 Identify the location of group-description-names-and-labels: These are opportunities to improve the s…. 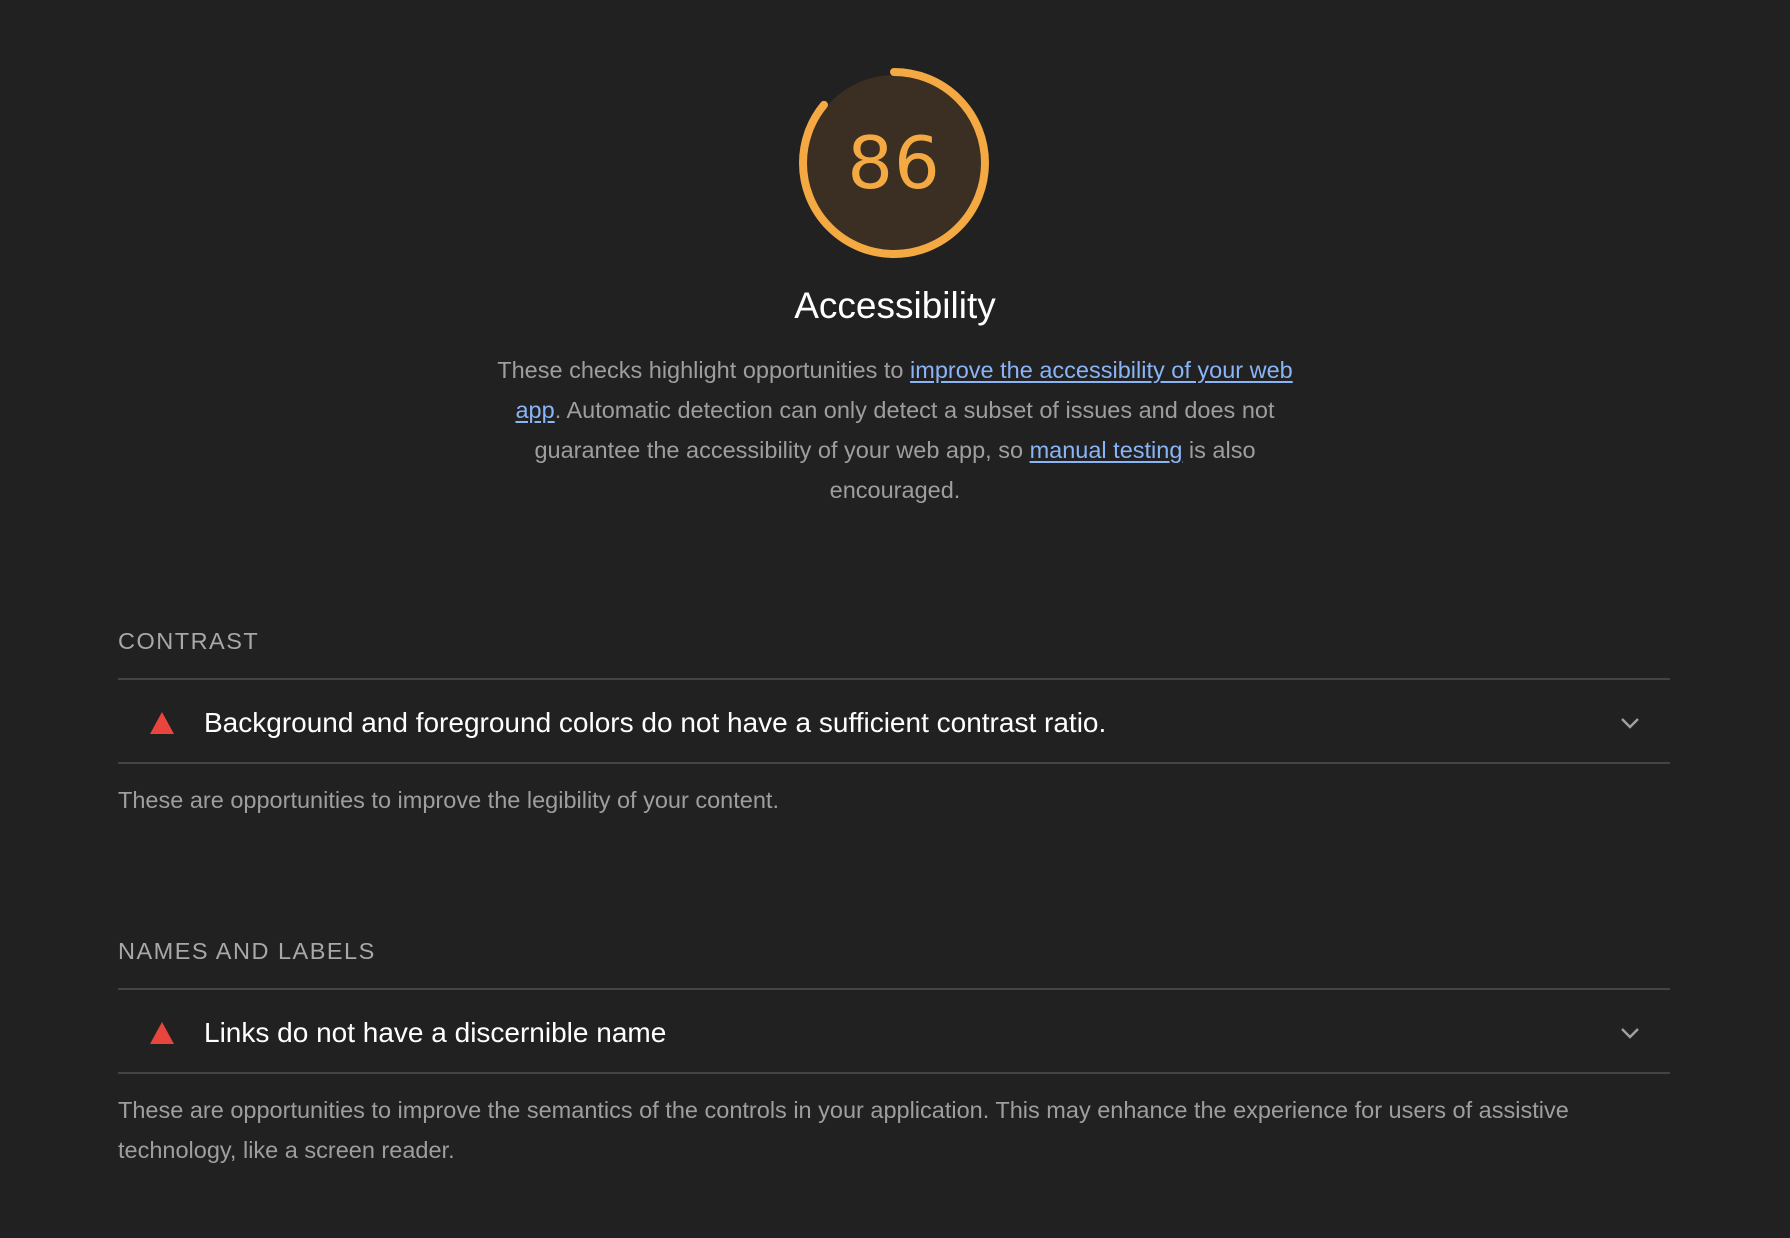
(843, 1130).